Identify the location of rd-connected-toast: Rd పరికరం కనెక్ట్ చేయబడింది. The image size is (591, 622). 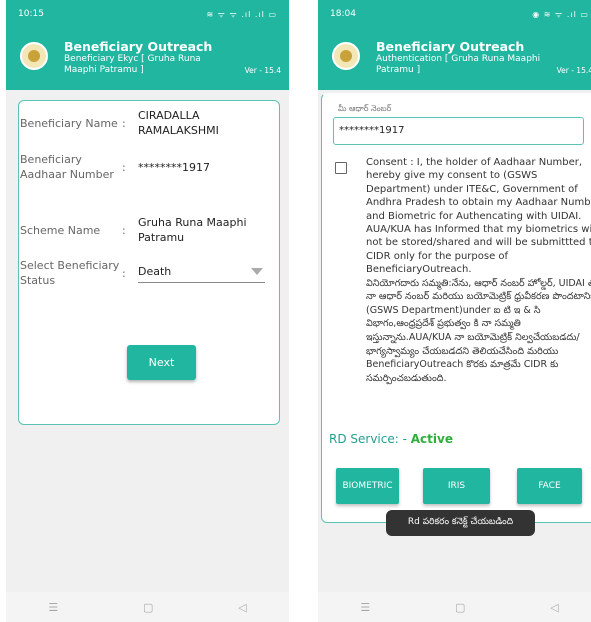
(460, 523).